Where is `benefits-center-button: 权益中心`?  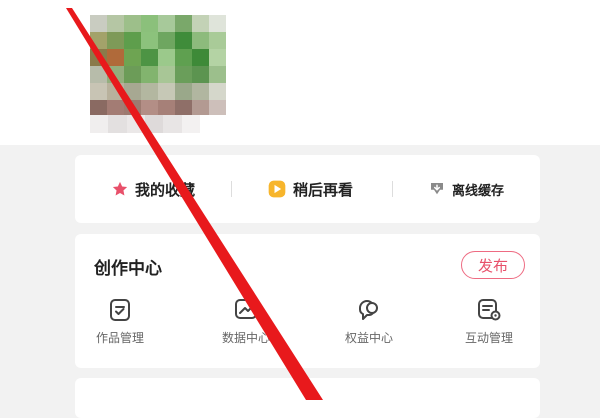 benefits-center-button: 权益中心 is located at coordinates (369, 321).